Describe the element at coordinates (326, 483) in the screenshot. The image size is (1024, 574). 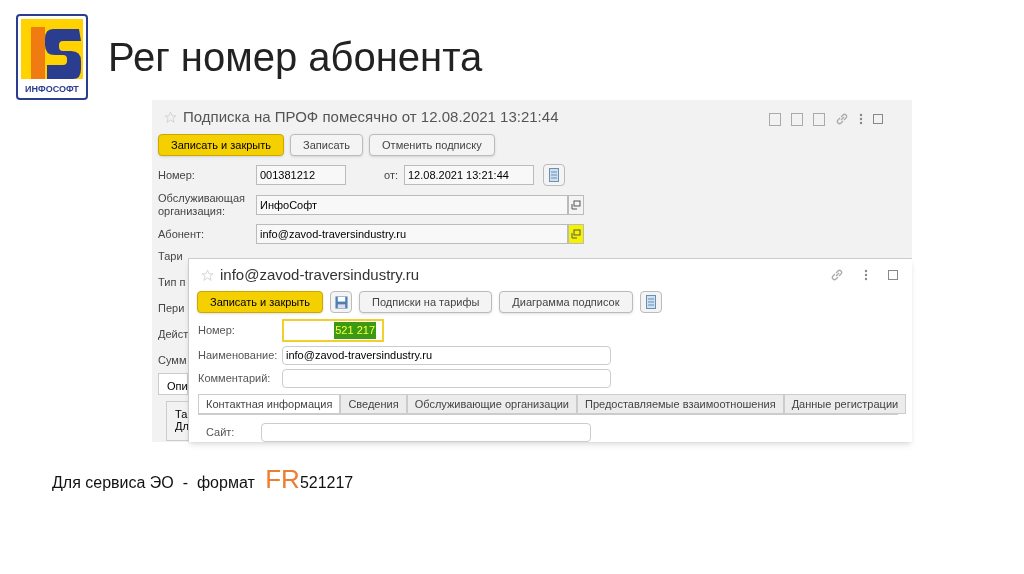
I see `format-number: 521217` at that location.